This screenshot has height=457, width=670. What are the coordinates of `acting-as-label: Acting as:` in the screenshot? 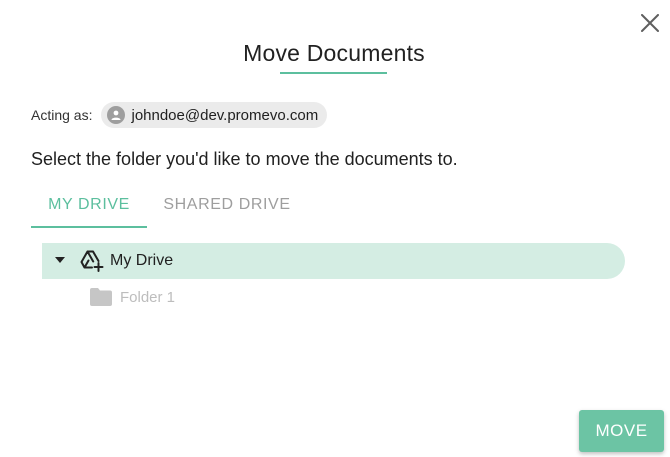 It's located at (62, 115).